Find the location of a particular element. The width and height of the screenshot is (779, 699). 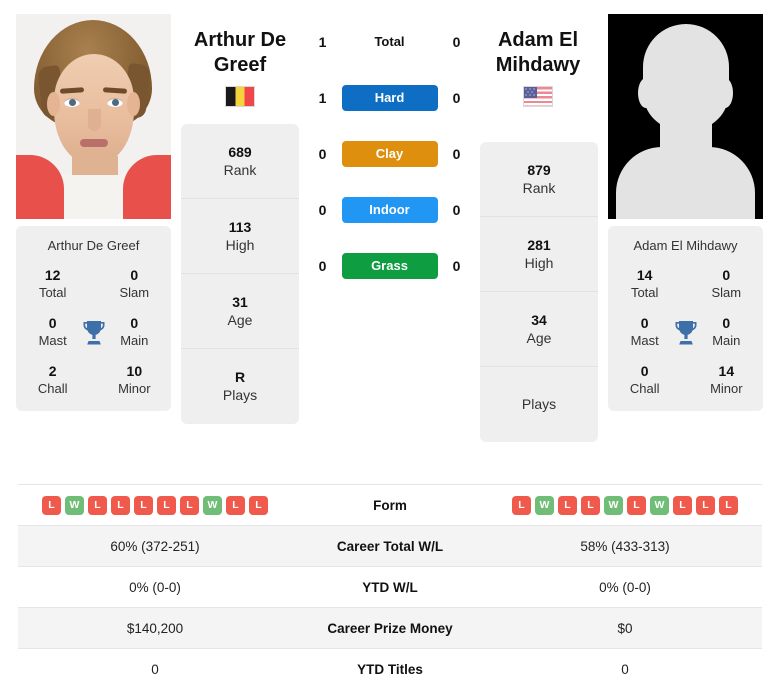

right-total-titles: 14 Total is located at coordinates (644, 284).